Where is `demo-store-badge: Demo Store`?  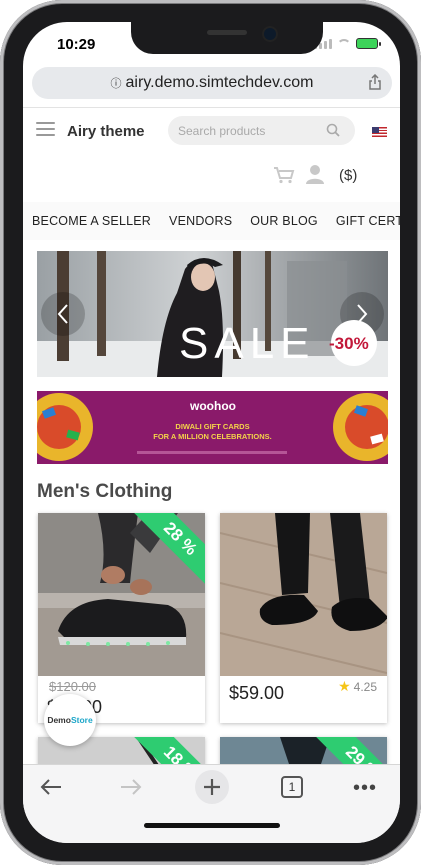 demo-store-badge: Demo Store is located at coordinates (70, 720).